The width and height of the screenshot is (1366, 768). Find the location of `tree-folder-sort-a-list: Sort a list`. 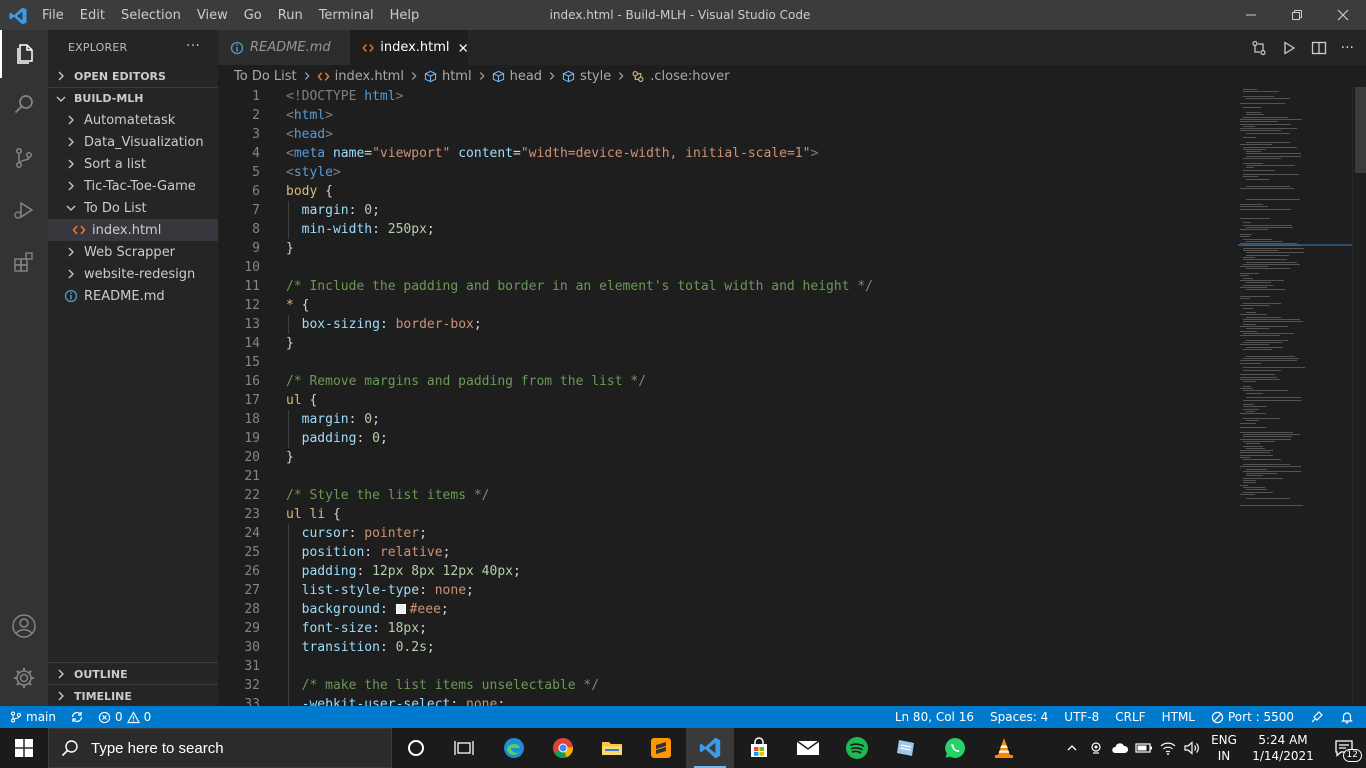

tree-folder-sort-a-list: Sort a list is located at coordinates (133, 164).